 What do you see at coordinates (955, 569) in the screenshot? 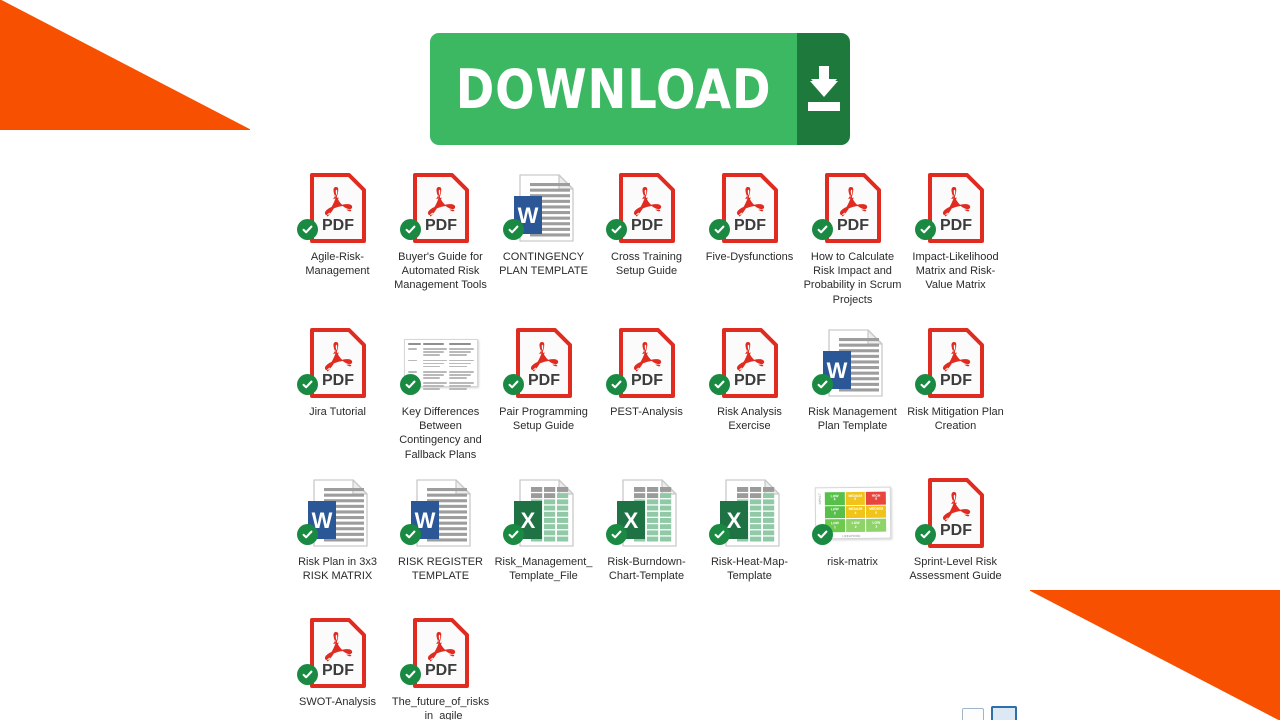
I see `file-label: Sprint-Level Risk Assessment Guide` at bounding box center [955, 569].